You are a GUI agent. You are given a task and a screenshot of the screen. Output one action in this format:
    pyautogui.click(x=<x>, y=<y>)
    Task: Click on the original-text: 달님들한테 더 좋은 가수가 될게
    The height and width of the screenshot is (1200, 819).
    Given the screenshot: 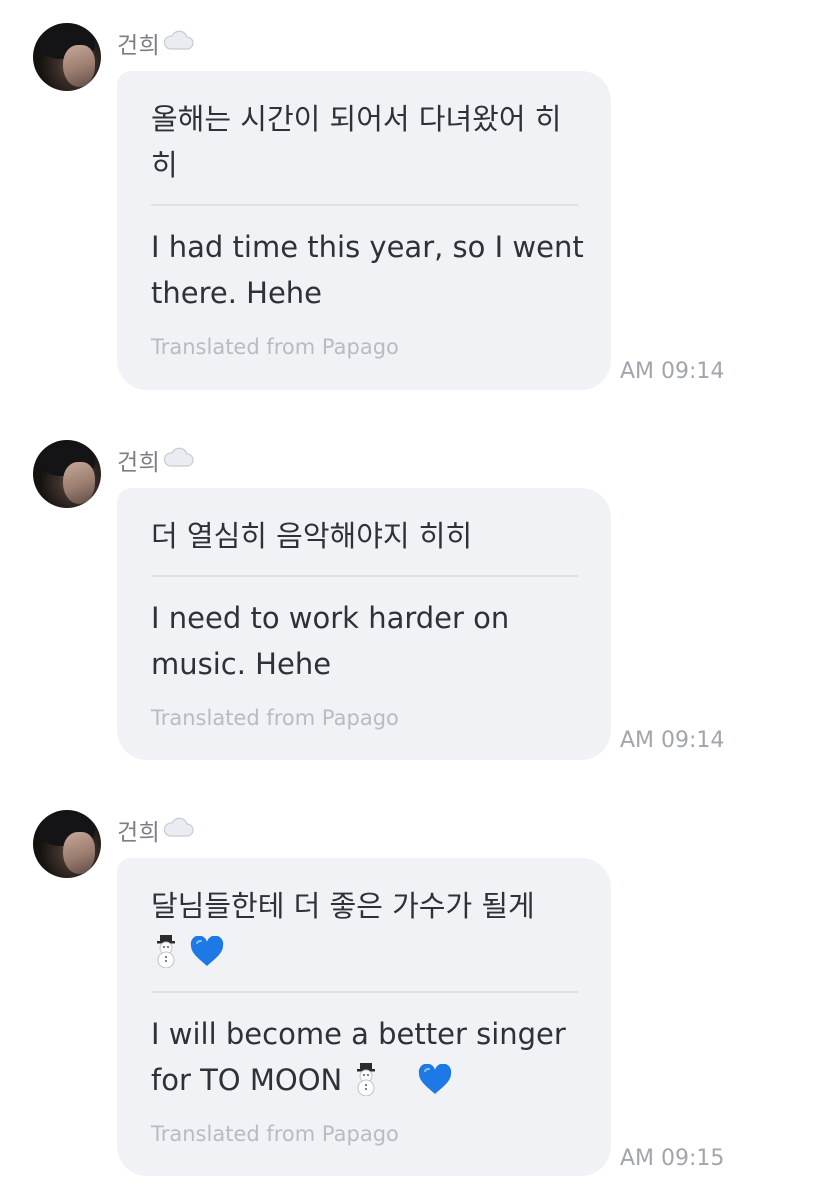 What is the action you would take?
    pyautogui.click(x=366, y=929)
    